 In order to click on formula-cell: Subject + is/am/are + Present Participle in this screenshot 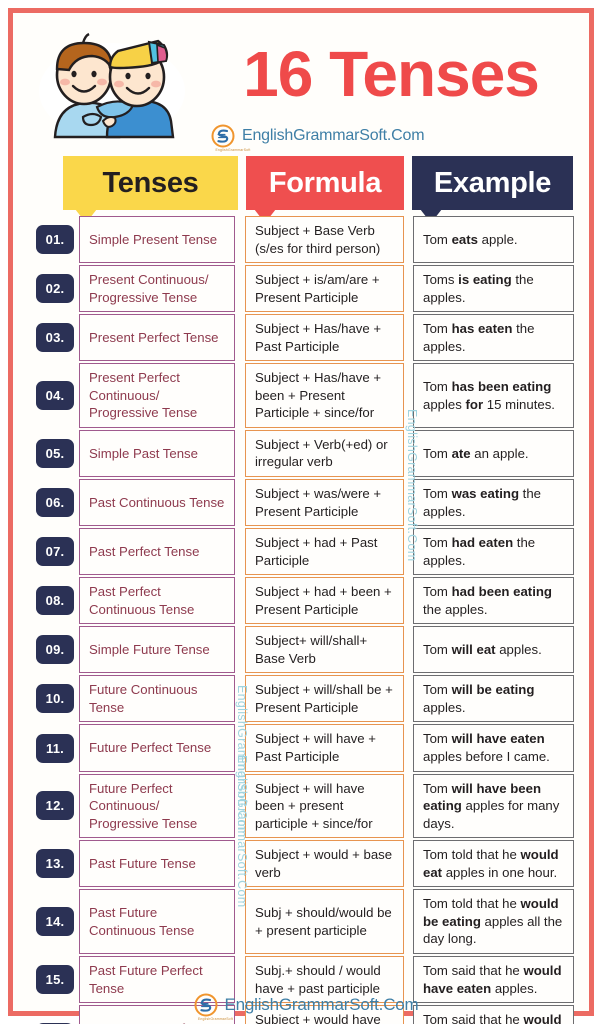, I will do `click(324, 289)`.